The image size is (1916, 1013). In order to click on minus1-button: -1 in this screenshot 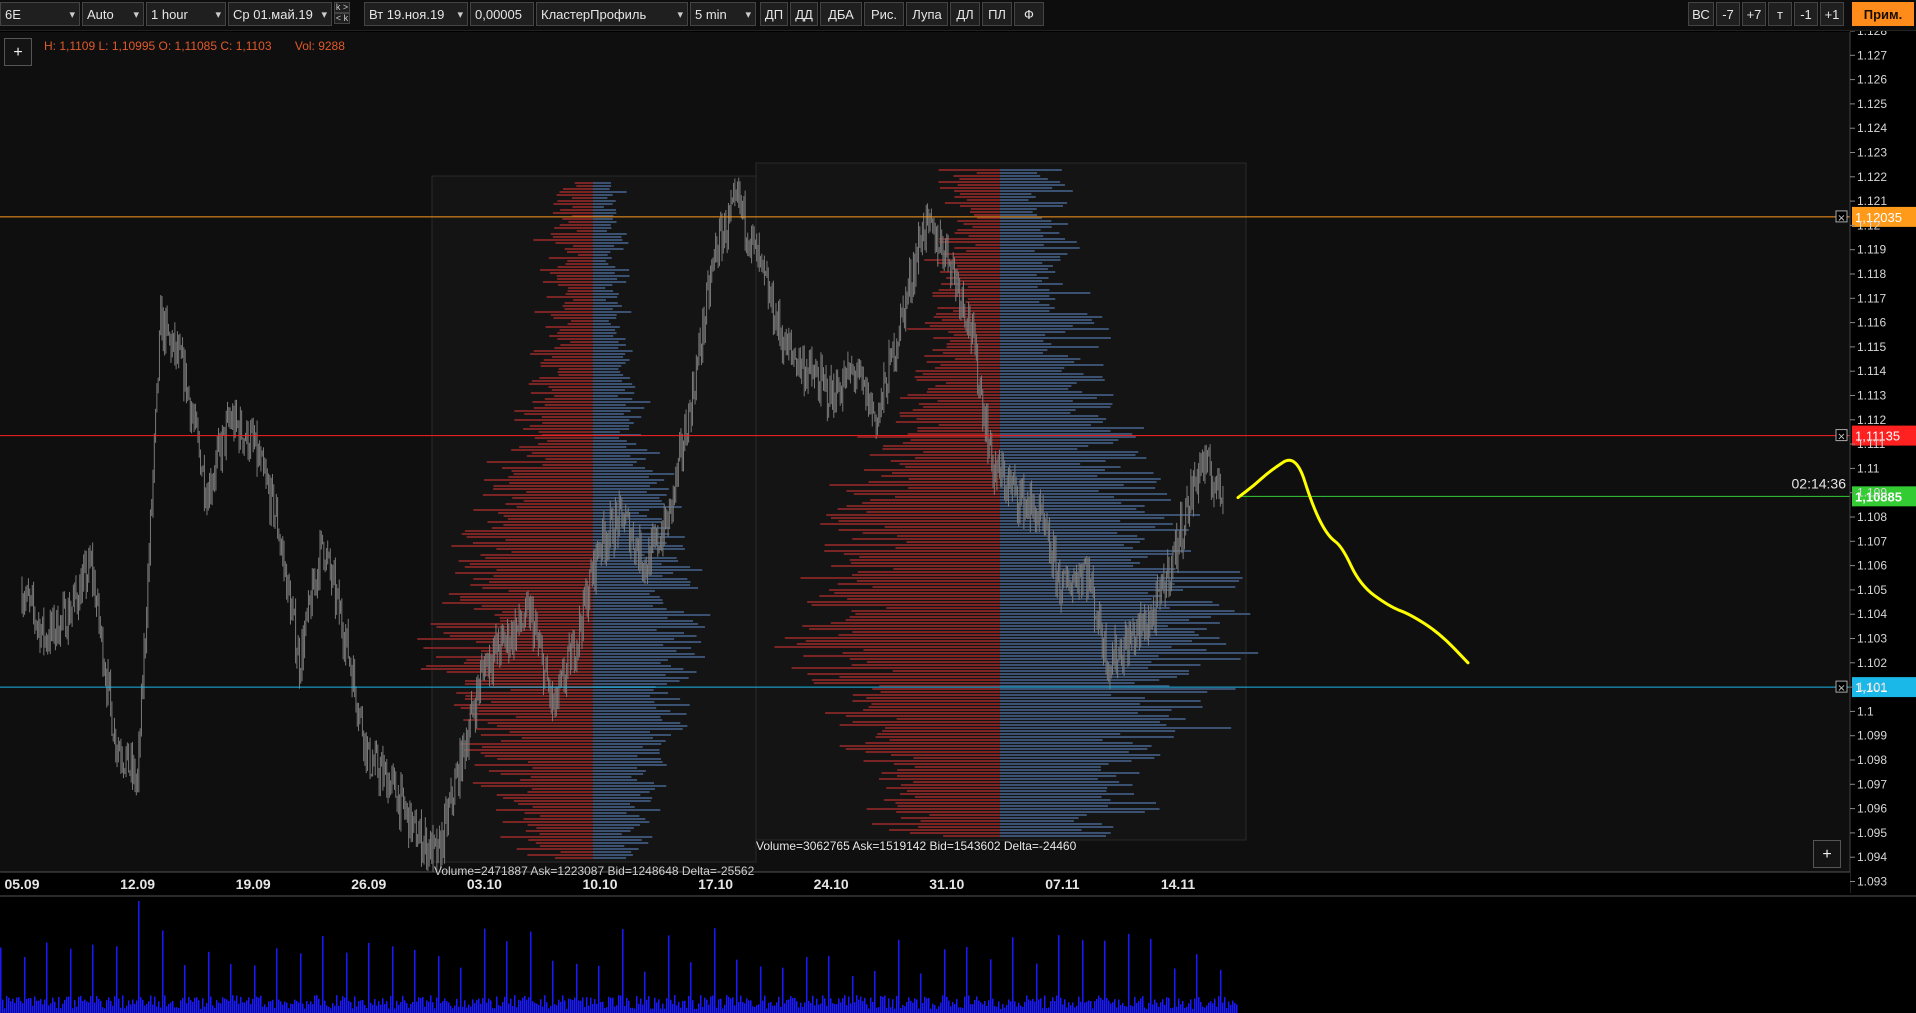, I will do `click(1806, 14)`.